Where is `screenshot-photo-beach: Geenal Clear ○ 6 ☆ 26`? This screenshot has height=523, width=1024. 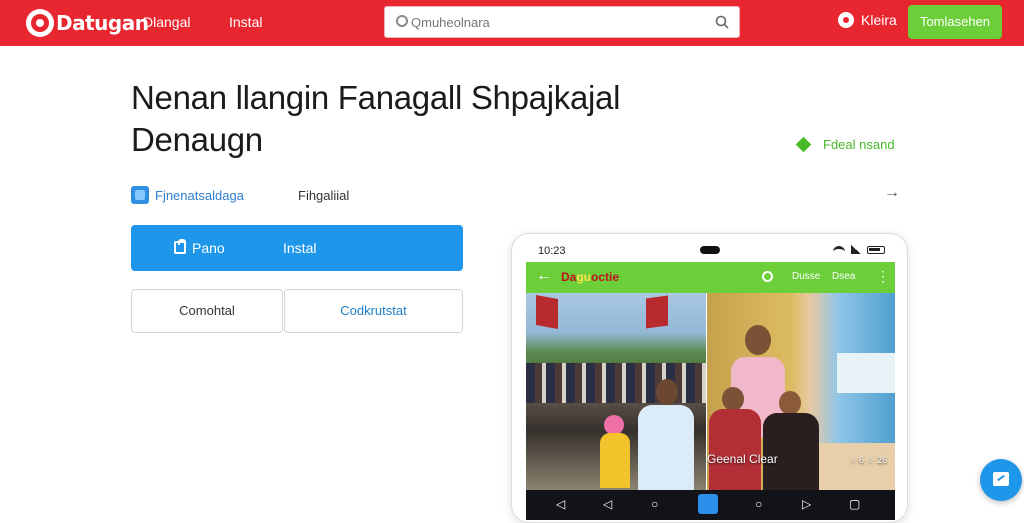
screenshot-photo-beach: Geenal Clear ○ 6 ☆ 26 is located at coordinates (801, 391).